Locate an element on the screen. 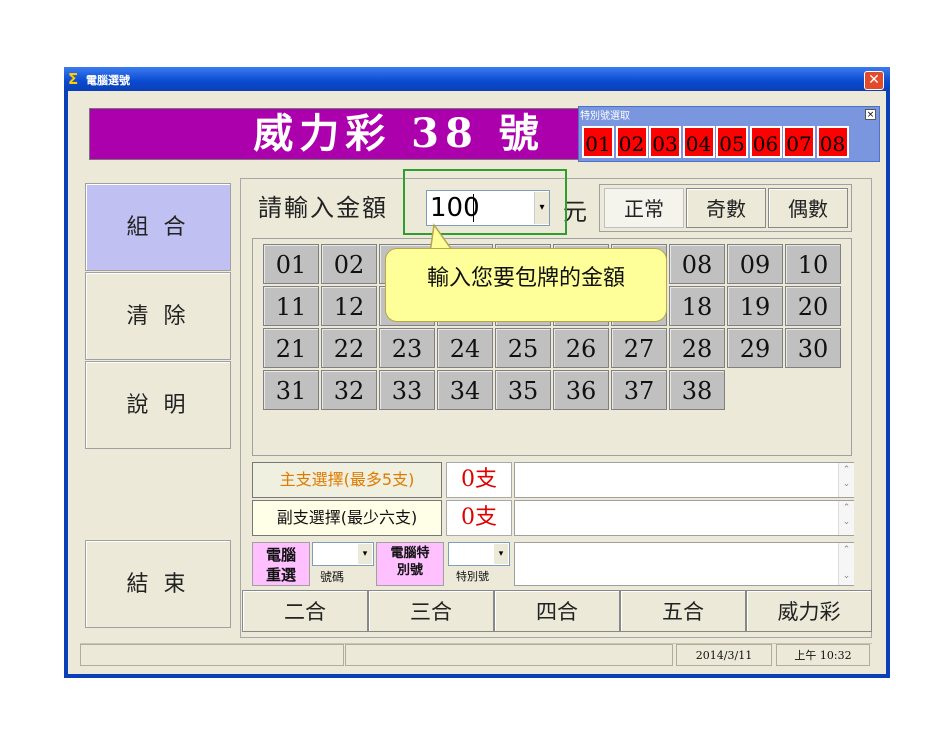 The width and height of the screenshot is (932, 754). number-ball-18: 18 is located at coordinates (697, 306).